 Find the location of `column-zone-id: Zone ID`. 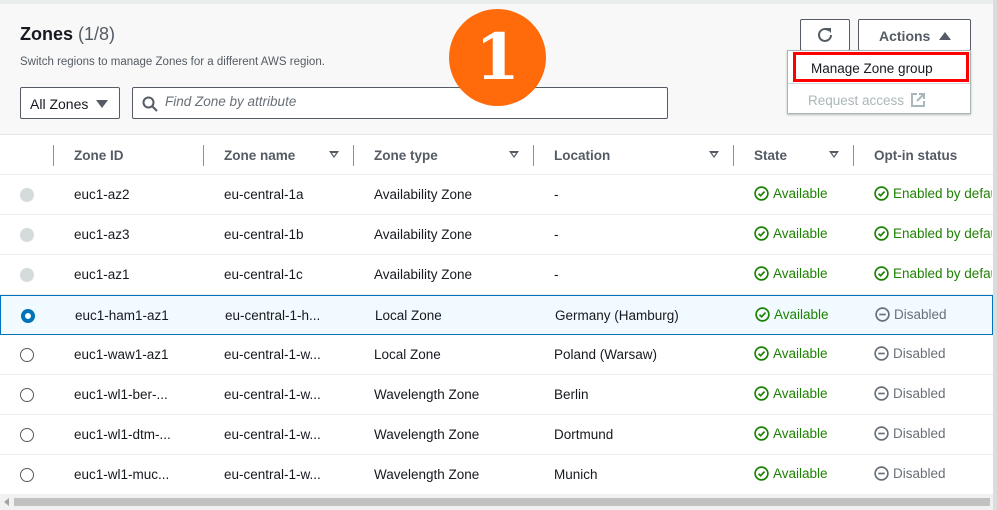

column-zone-id: Zone ID is located at coordinates (99, 155).